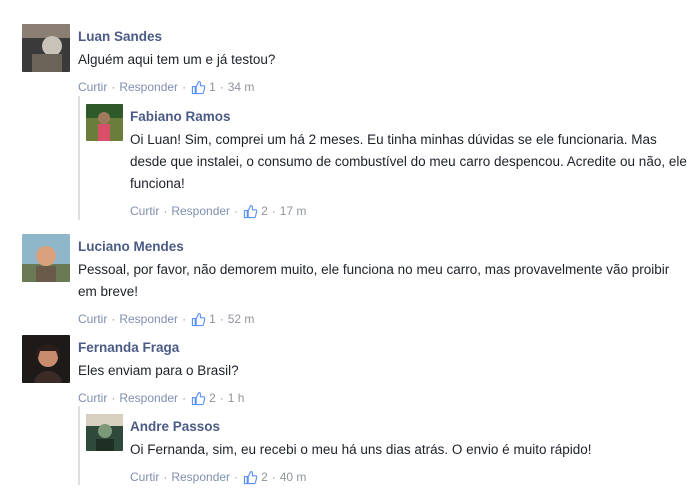 The width and height of the screenshot is (693, 489). What do you see at coordinates (408, 426) in the screenshot?
I see `author-name: Andre Passos` at bounding box center [408, 426].